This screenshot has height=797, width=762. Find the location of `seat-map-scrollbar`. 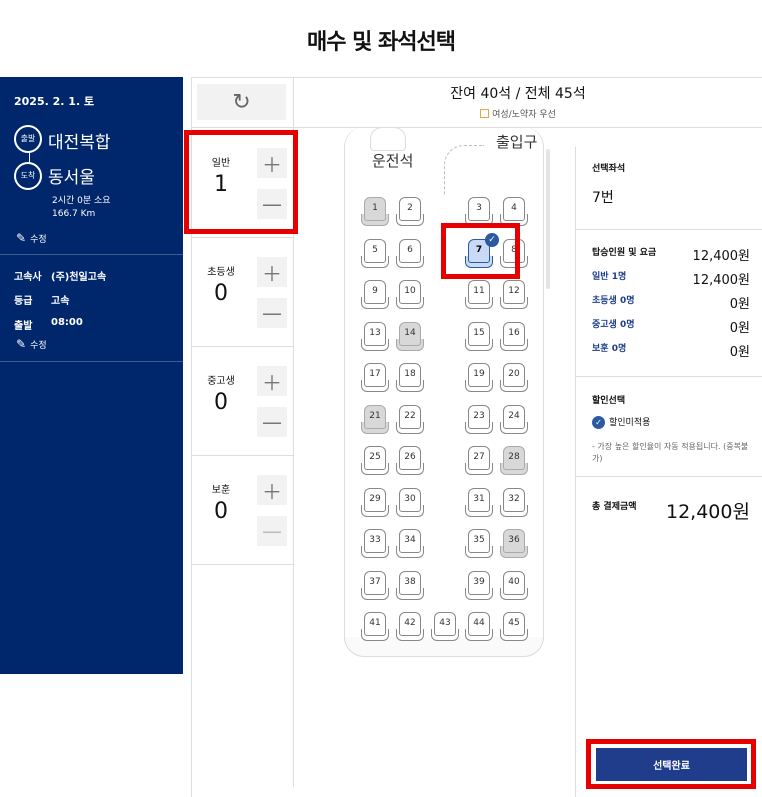

seat-map-scrollbar is located at coordinates (548, 219).